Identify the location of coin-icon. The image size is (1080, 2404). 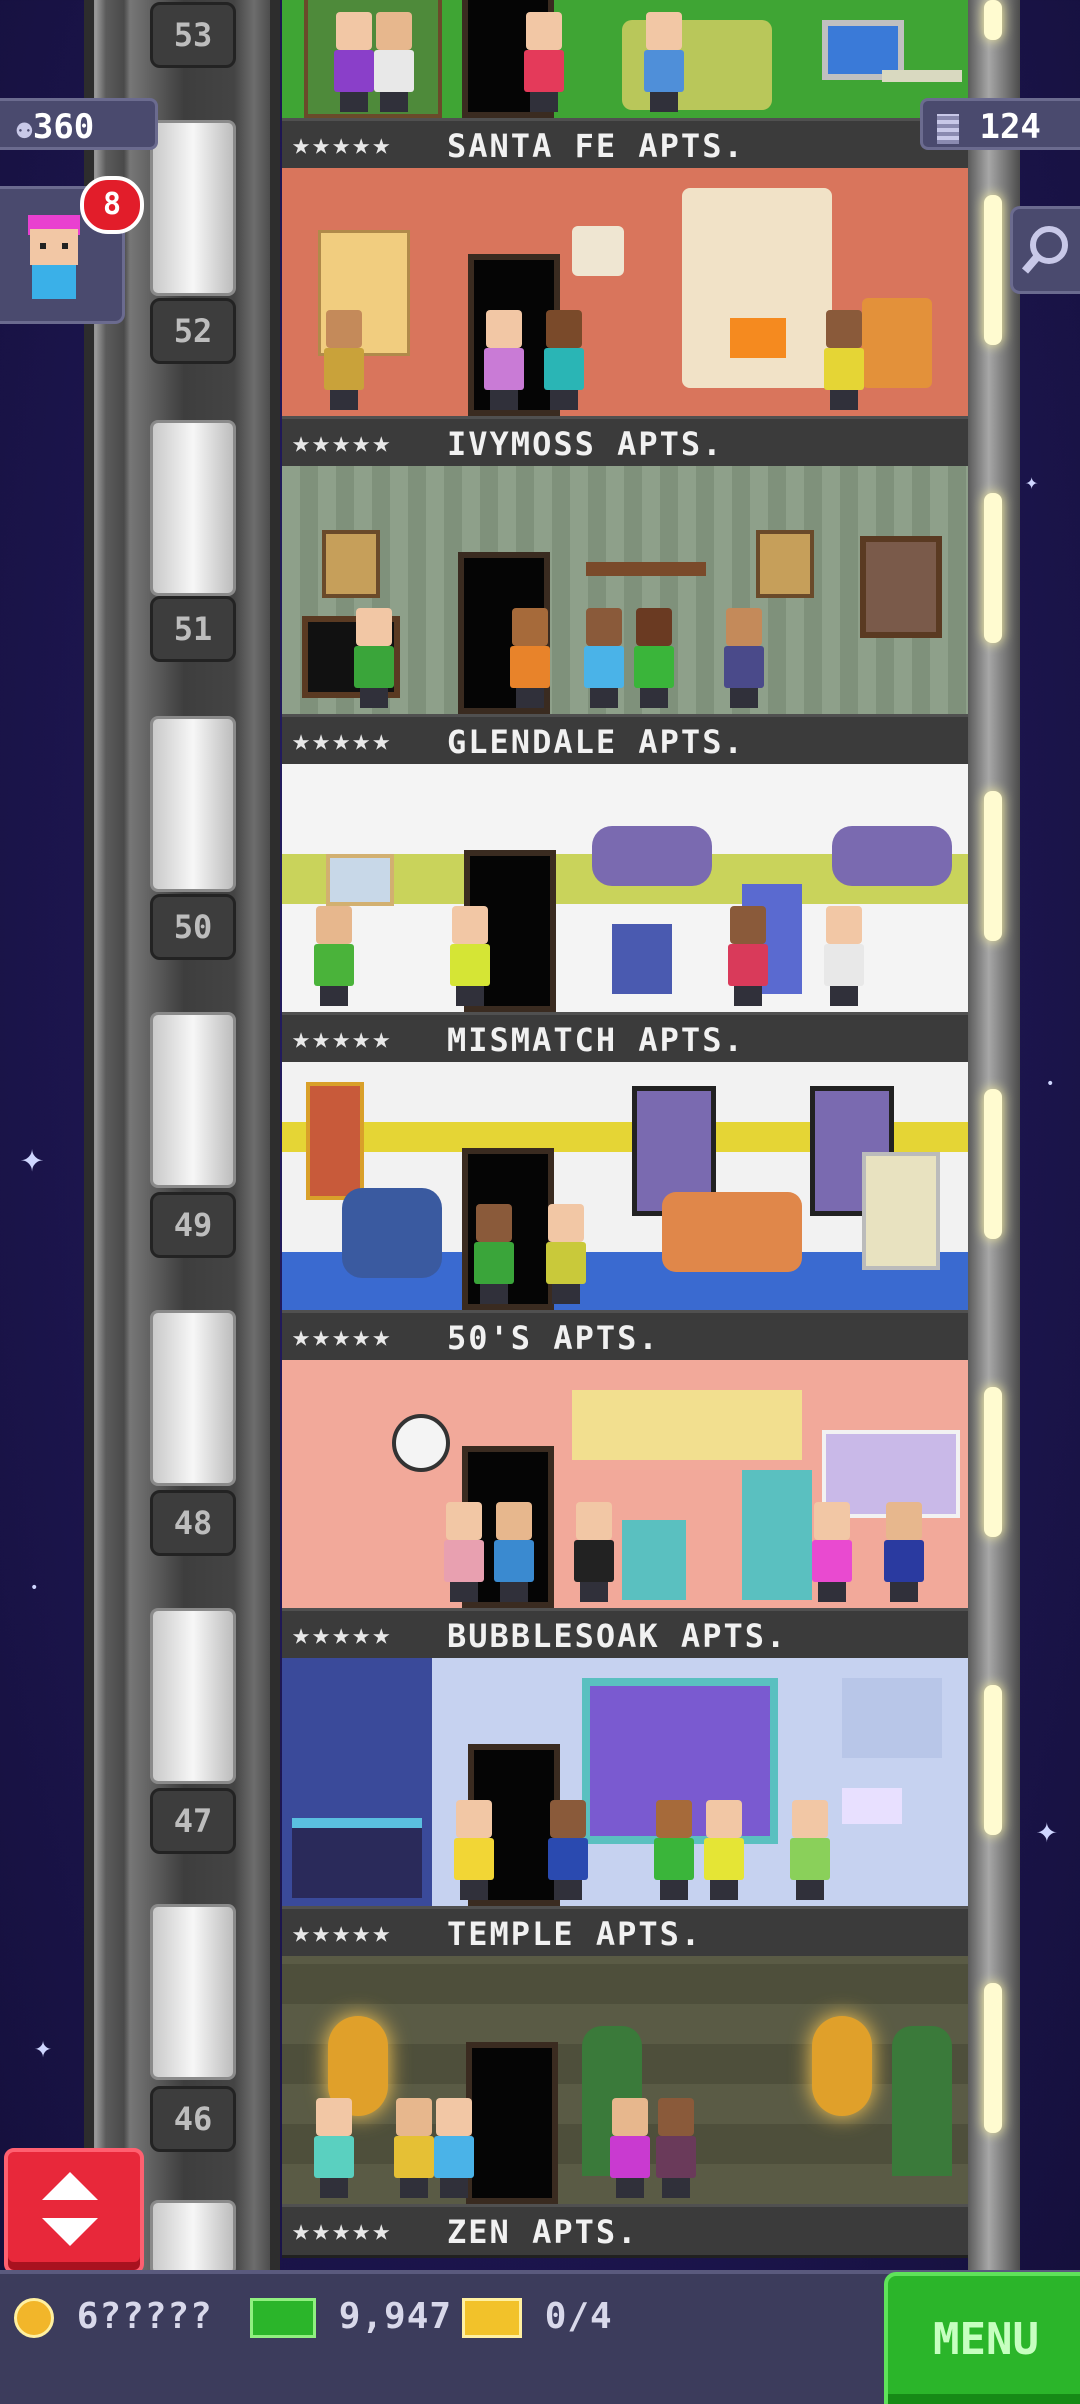
(34, 2318).